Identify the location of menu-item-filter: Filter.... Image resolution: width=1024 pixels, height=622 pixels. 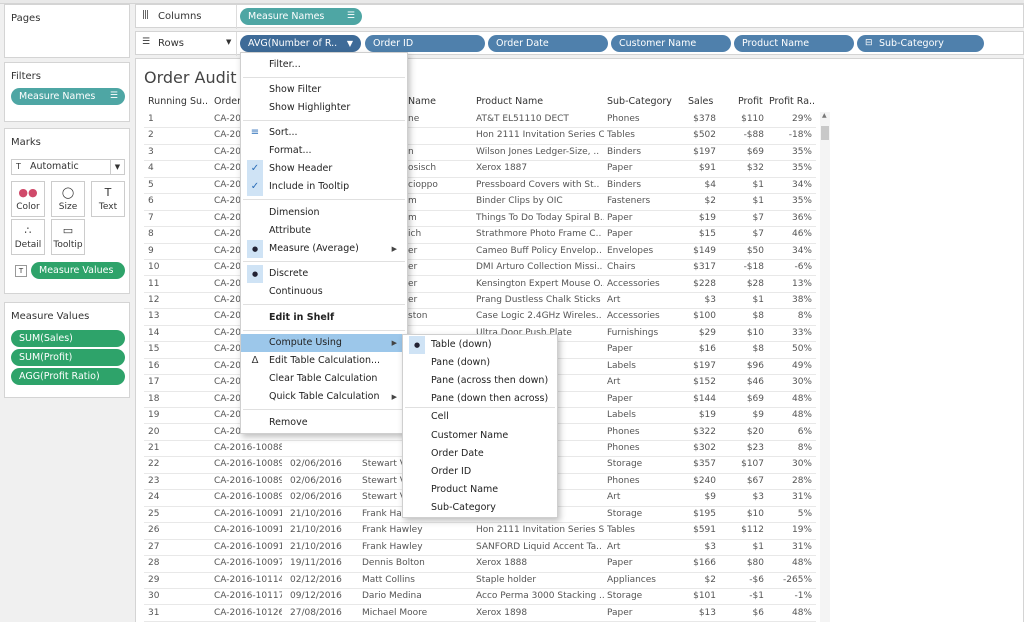
(324, 65).